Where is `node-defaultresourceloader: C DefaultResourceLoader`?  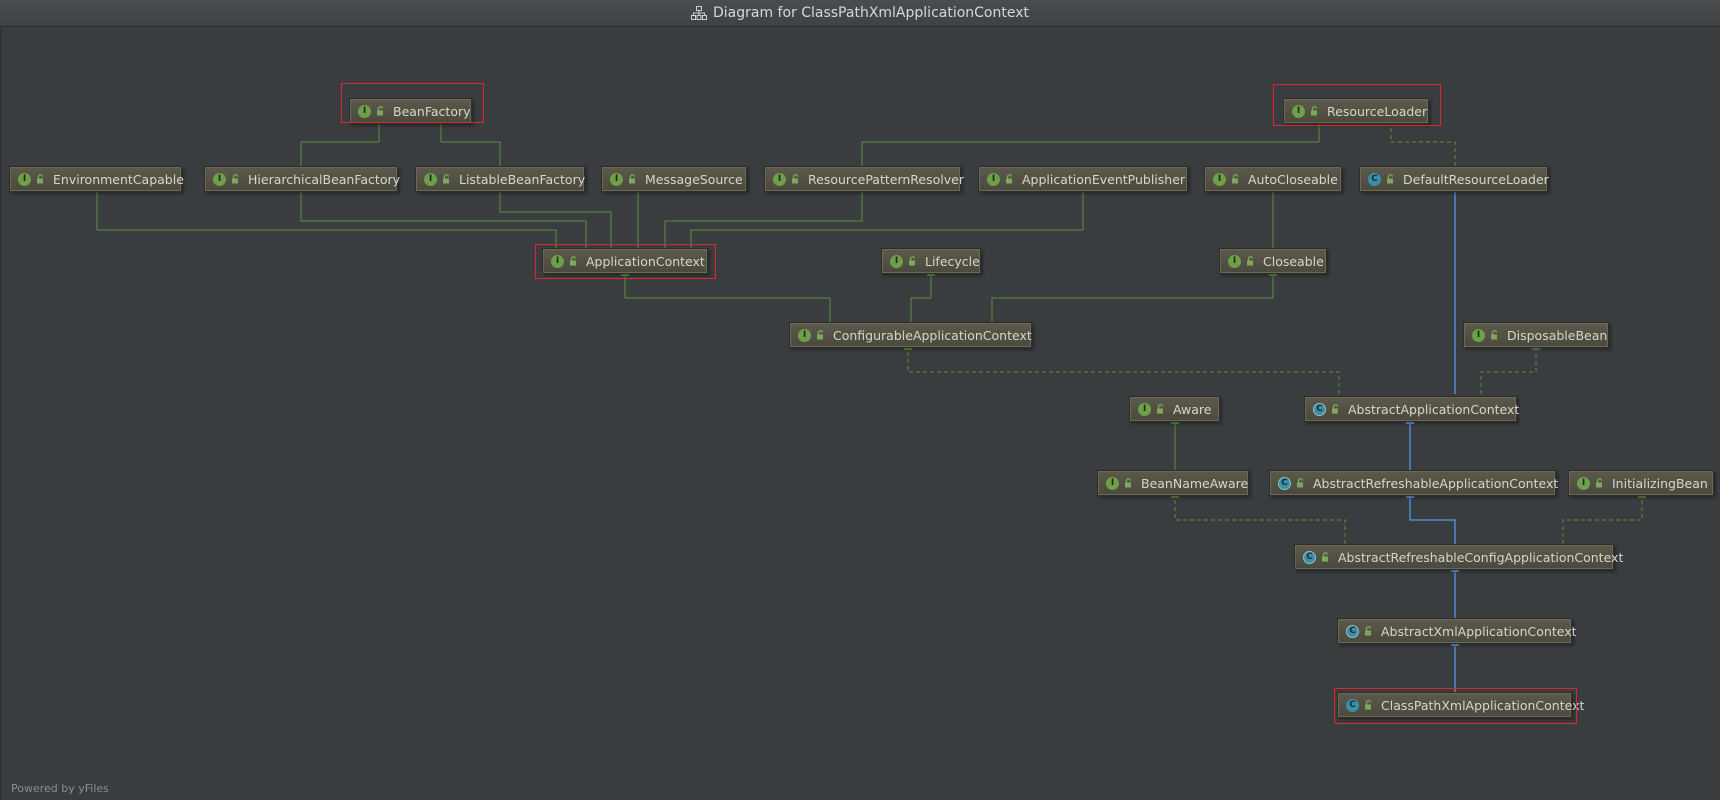 node-defaultresourceloader: C DefaultResourceLoader is located at coordinates (1454, 179).